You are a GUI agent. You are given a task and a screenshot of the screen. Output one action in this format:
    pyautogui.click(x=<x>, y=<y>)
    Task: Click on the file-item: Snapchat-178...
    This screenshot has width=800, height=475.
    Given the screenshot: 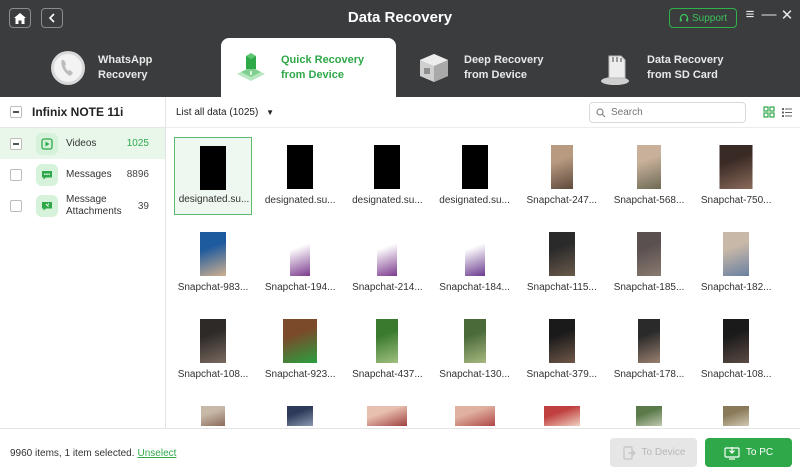 What is the action you would take?
    pyautogui.click(x=649, y=350)
    